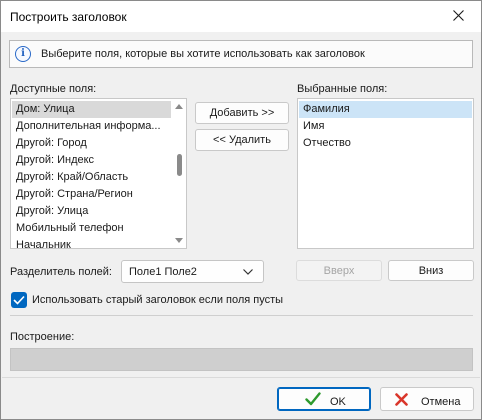 This screenshot has height=420, width=482. I want to click on list-item: Дом: Улица, so click(91, 109).